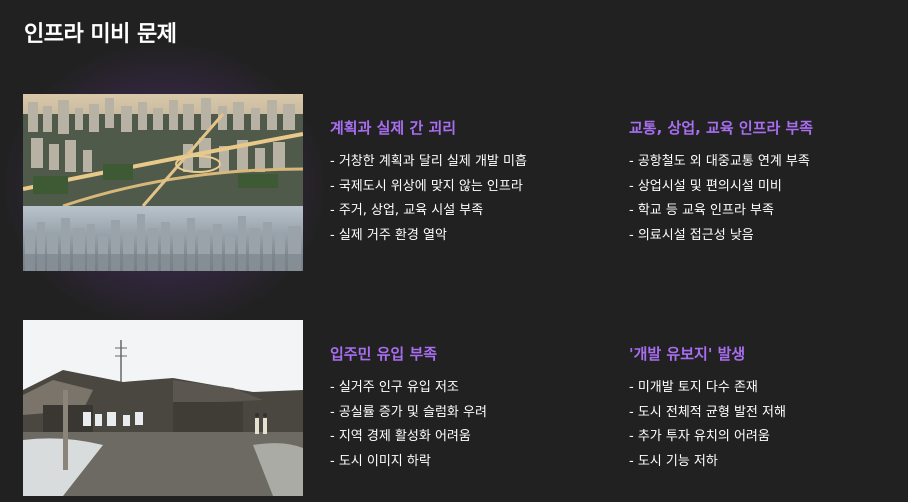 The height and width of the screenshot is (502, 908). What do you see at coordinates (163, 408) in the screenshot?
I see `slum-housing-image` at bounding box center [163, 408].